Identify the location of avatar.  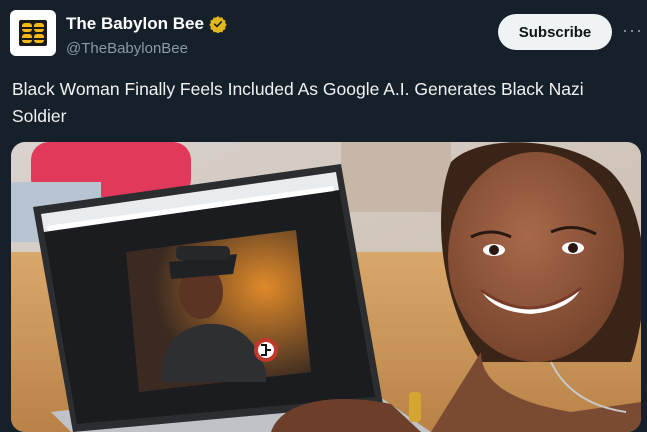
(33, 33).